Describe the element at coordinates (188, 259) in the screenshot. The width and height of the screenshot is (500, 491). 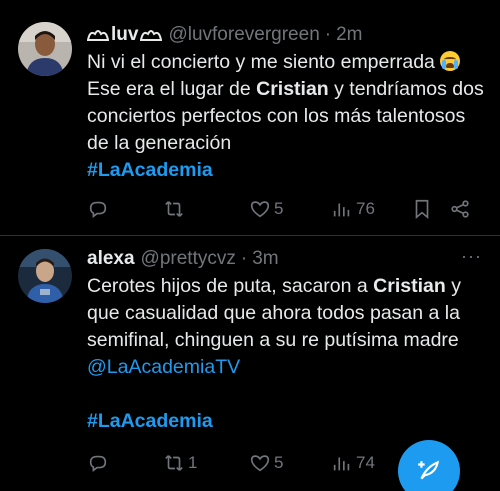
I see `handle: @prettycvz` at that location.